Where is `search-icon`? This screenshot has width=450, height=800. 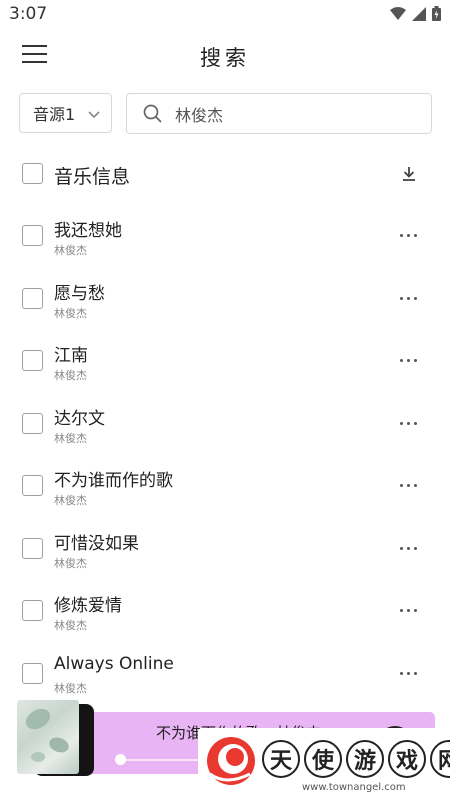 search-icon is located at coordinates (153, 116).